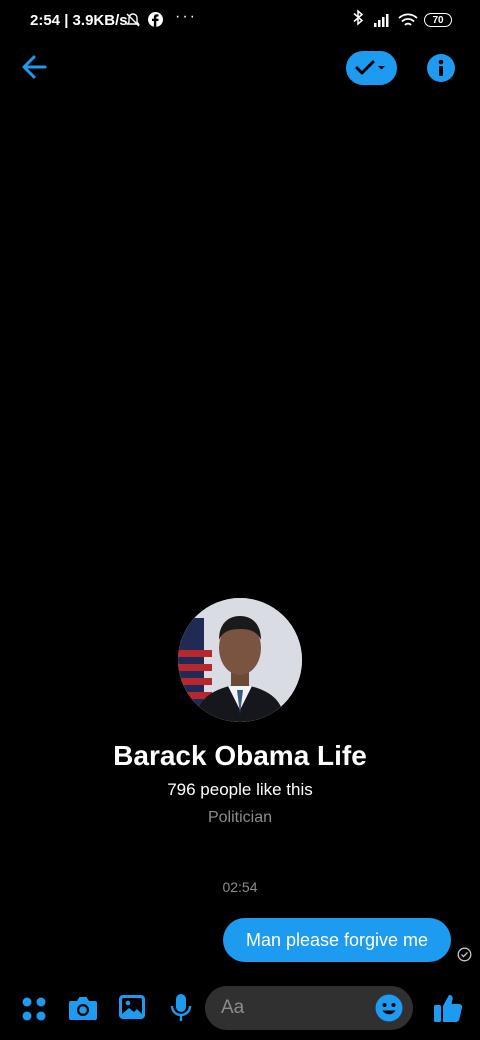 This screenshot has width=480, height=1040. I want to click on sent-check-icon, so click(464, 954).